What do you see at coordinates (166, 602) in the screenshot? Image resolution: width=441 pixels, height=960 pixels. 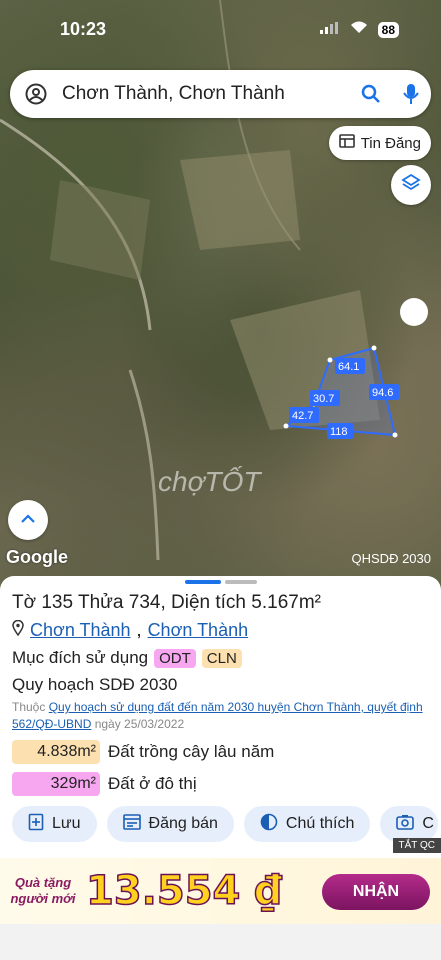 I see `parcel-title: Tờ 135 Thửa 734, Diện tích 5.167m²` at bounding box center [166, 602].